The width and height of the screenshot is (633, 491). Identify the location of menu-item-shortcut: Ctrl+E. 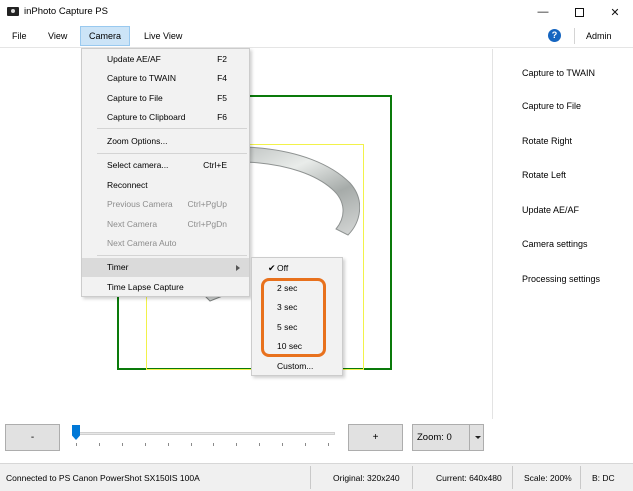
(215, 165).